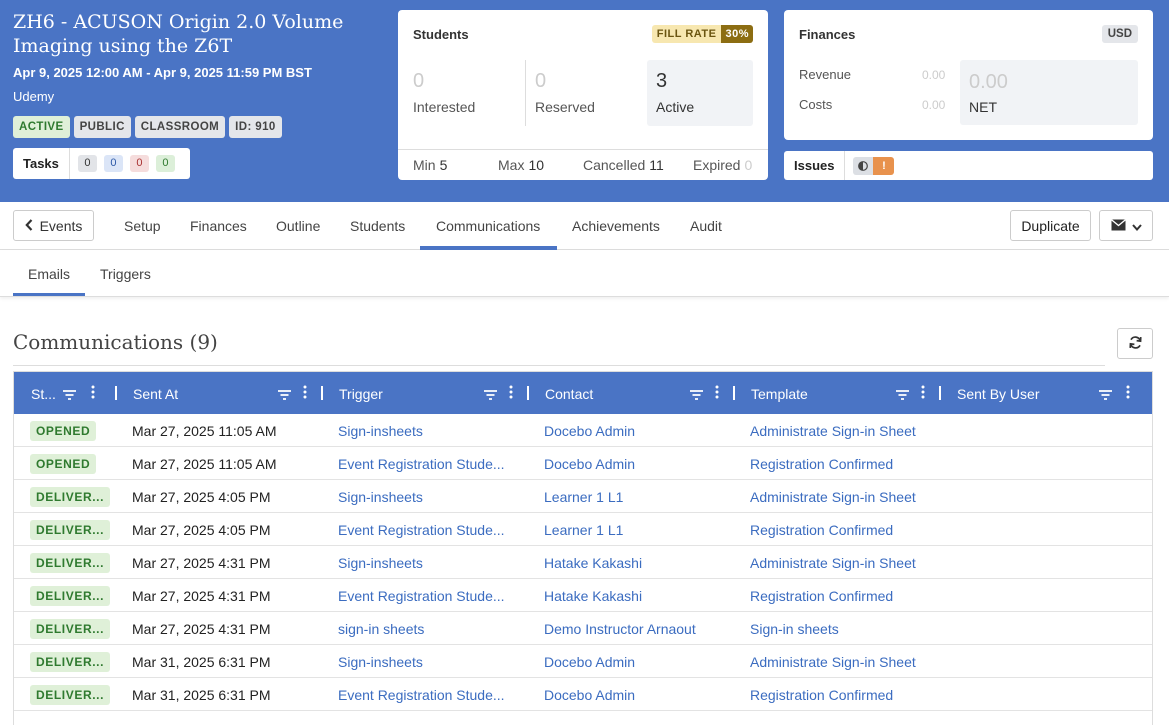 The image size is (1169, 725). I want to click on sent-at-cell: Mar 27, 2025 4:05 PM, so click(201, 497).